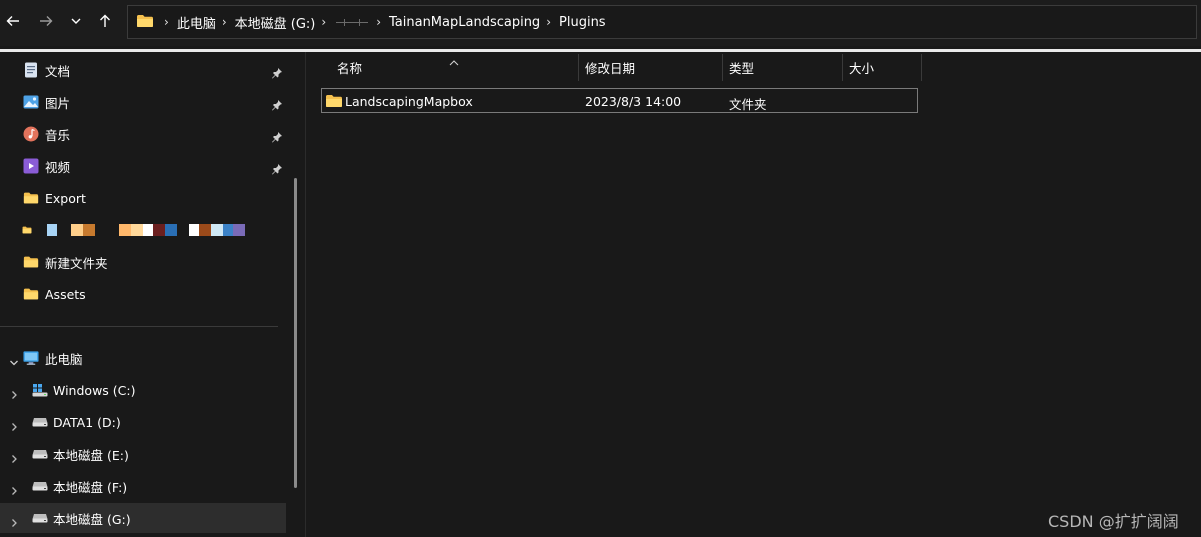  I want to click on arrow-right-icon, so click(46, 21).